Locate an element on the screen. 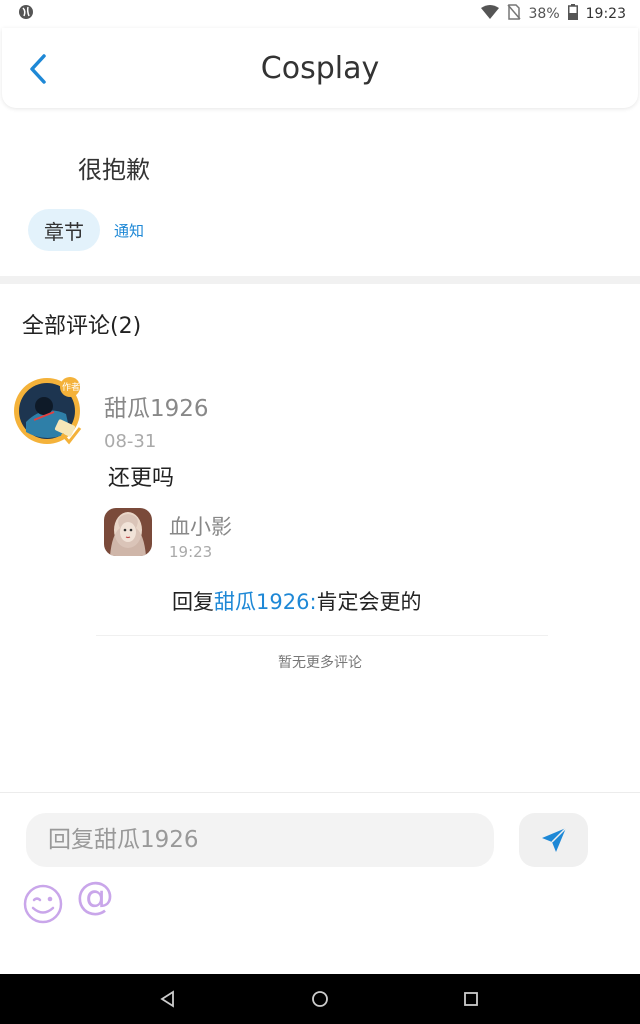 The width and height of the screenshot is (640, 1024). globe-icon is located at coordinates (26, 14).